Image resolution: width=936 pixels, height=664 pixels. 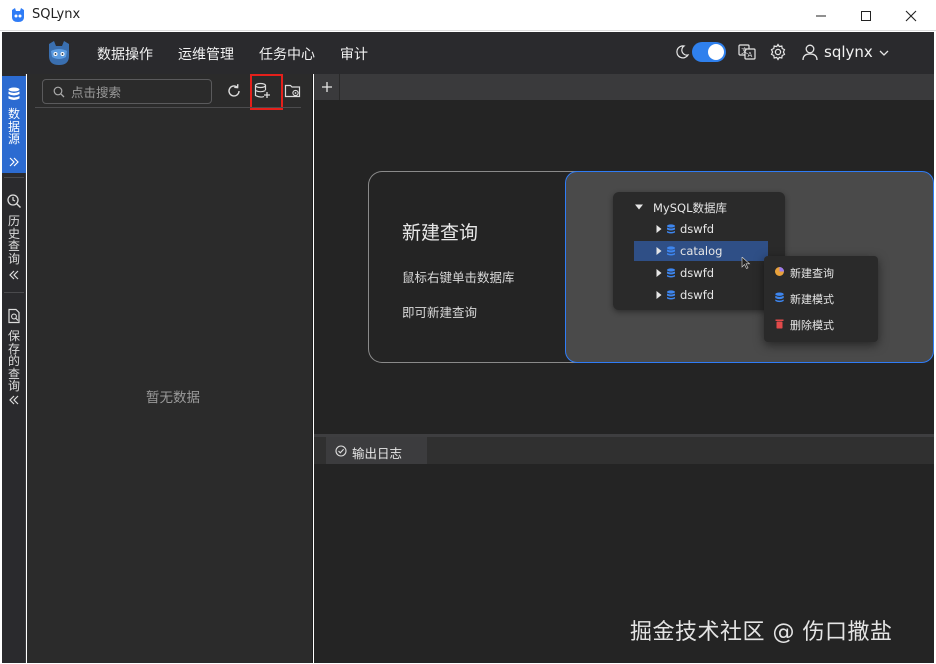 I want to click on empty-state-text: 暂无数据, so click(x=173, y=398).